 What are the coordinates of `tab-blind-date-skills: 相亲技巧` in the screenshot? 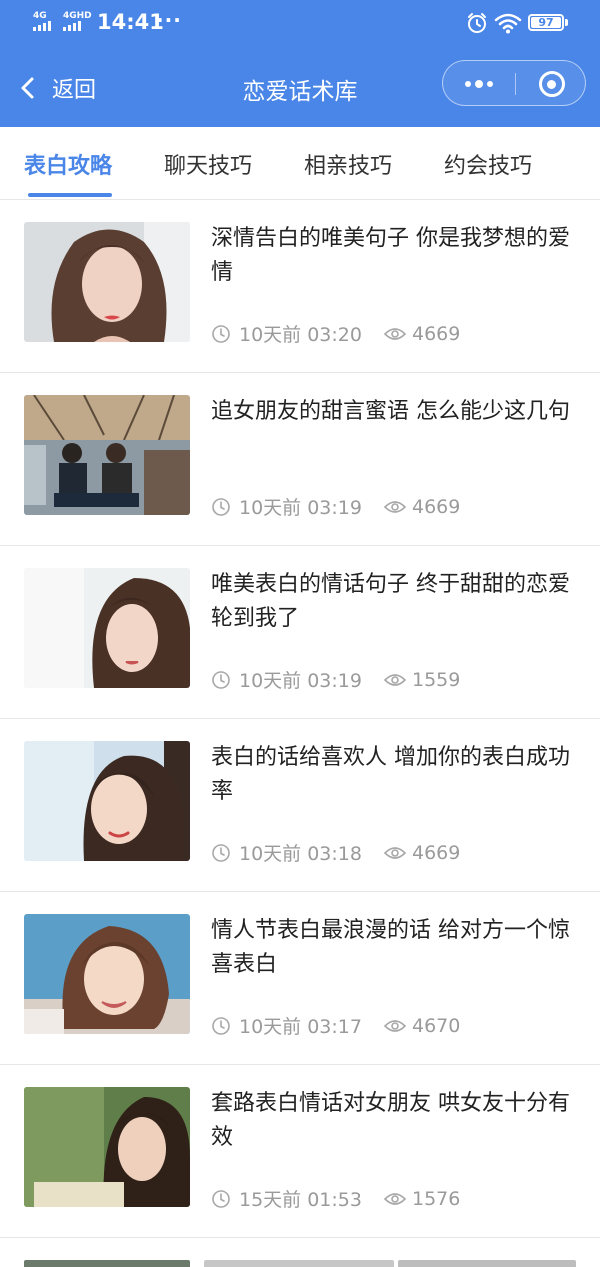 It's located at (348, 164).